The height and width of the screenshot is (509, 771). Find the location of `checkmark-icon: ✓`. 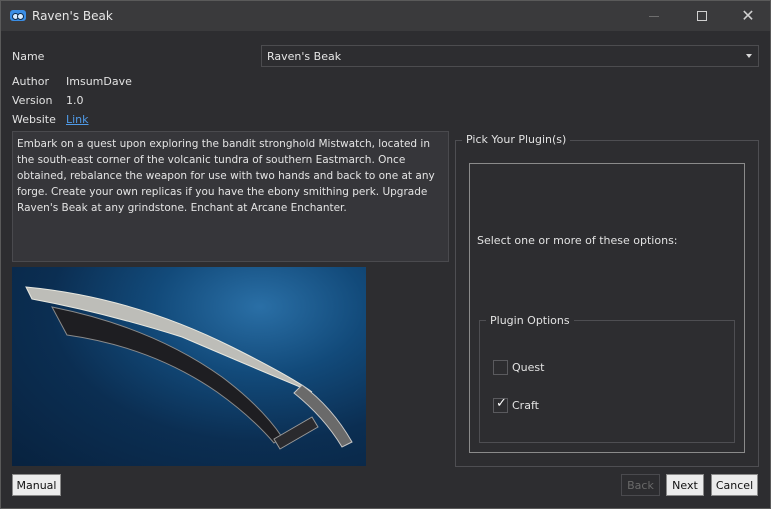

checkmark-icon: ✓ is located at coordinates (501, 403).